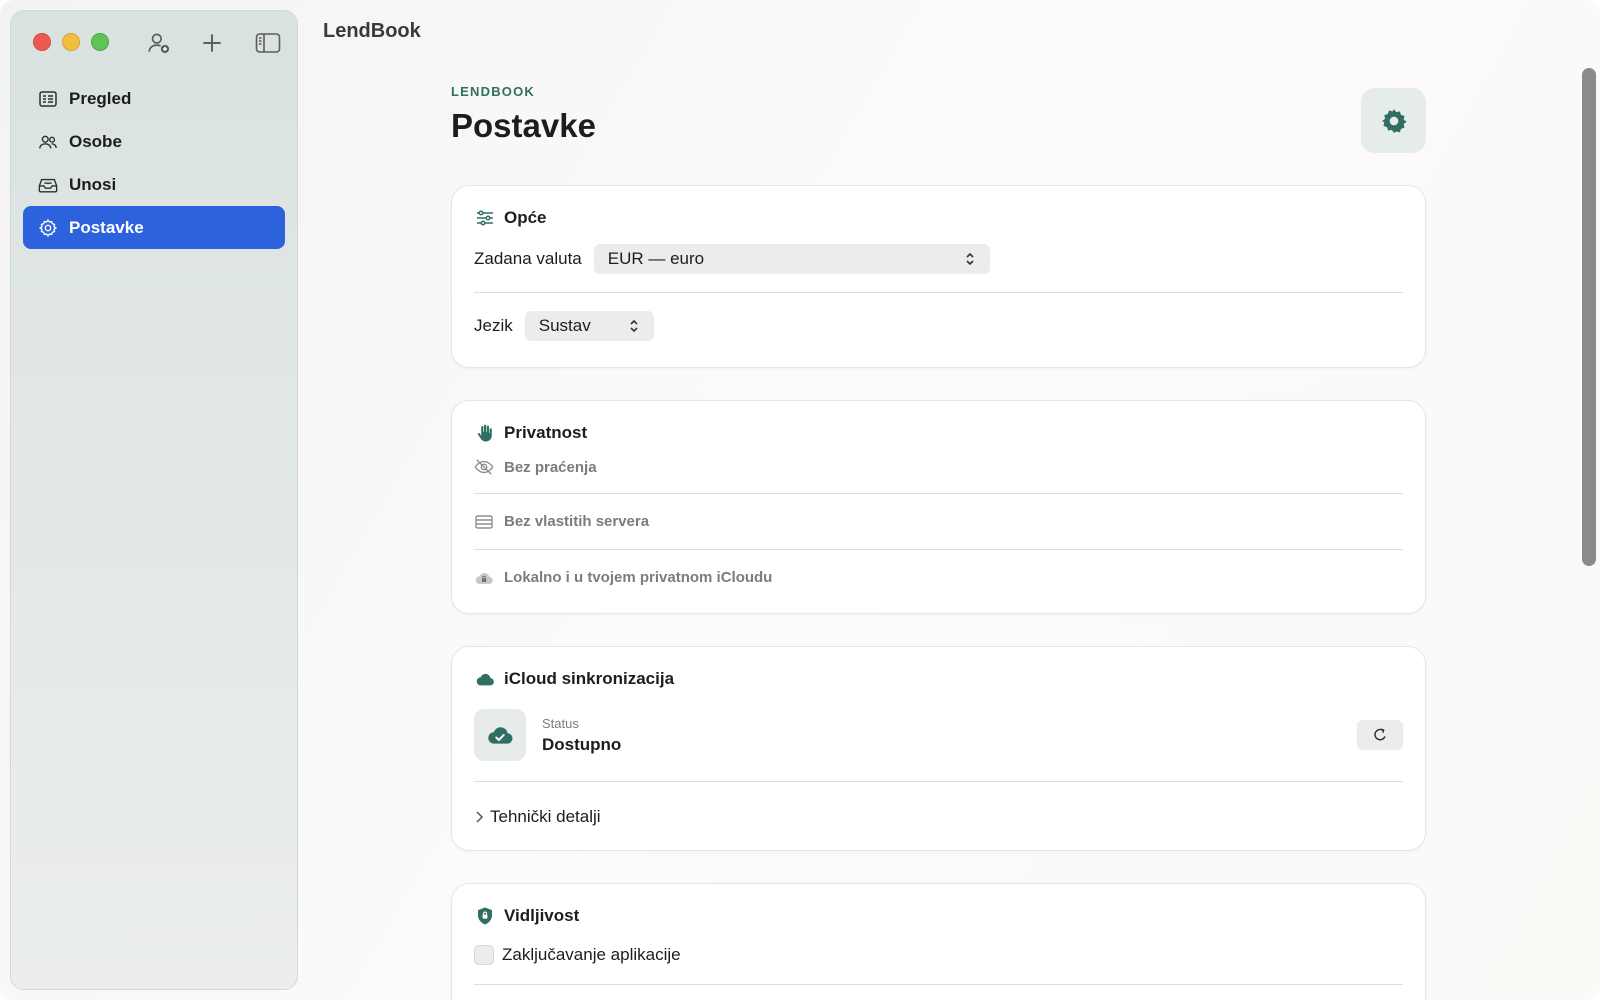  What do you see at coordinates (523, 125) in the screenshot?
I see `page-title: Postavke` at bounding box center [523, 125].